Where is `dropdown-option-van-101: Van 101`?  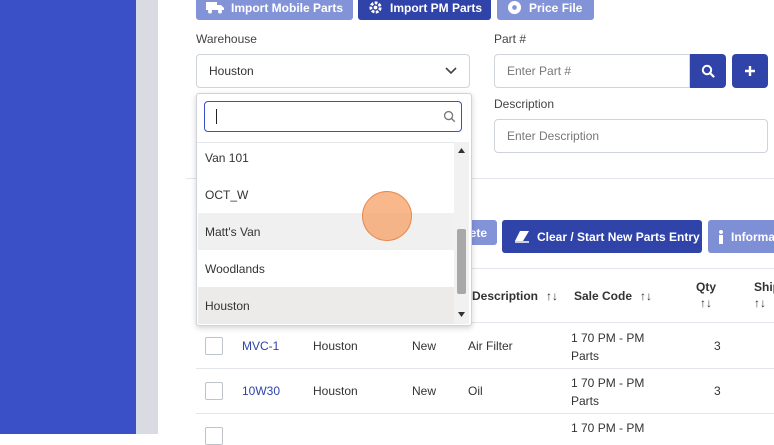 dropdown-option-van-101: Van 101 is located at coordinates (326, 157).